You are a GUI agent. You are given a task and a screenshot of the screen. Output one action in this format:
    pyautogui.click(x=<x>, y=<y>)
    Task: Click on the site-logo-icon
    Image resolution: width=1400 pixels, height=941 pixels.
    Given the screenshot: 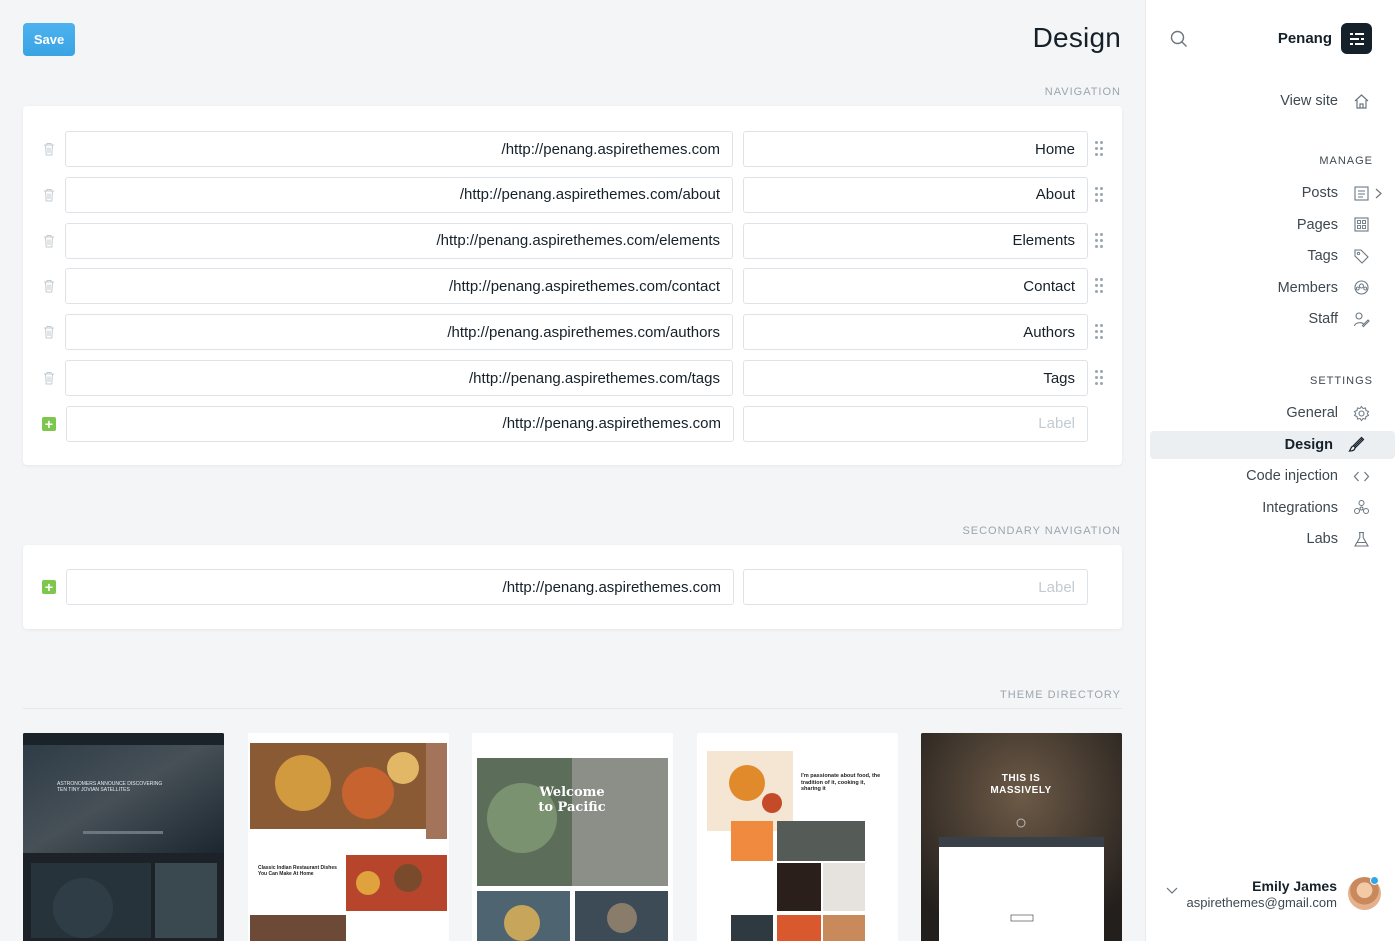 What is the action you would take?
    pyautogui.click(x=1356, y=38)
    